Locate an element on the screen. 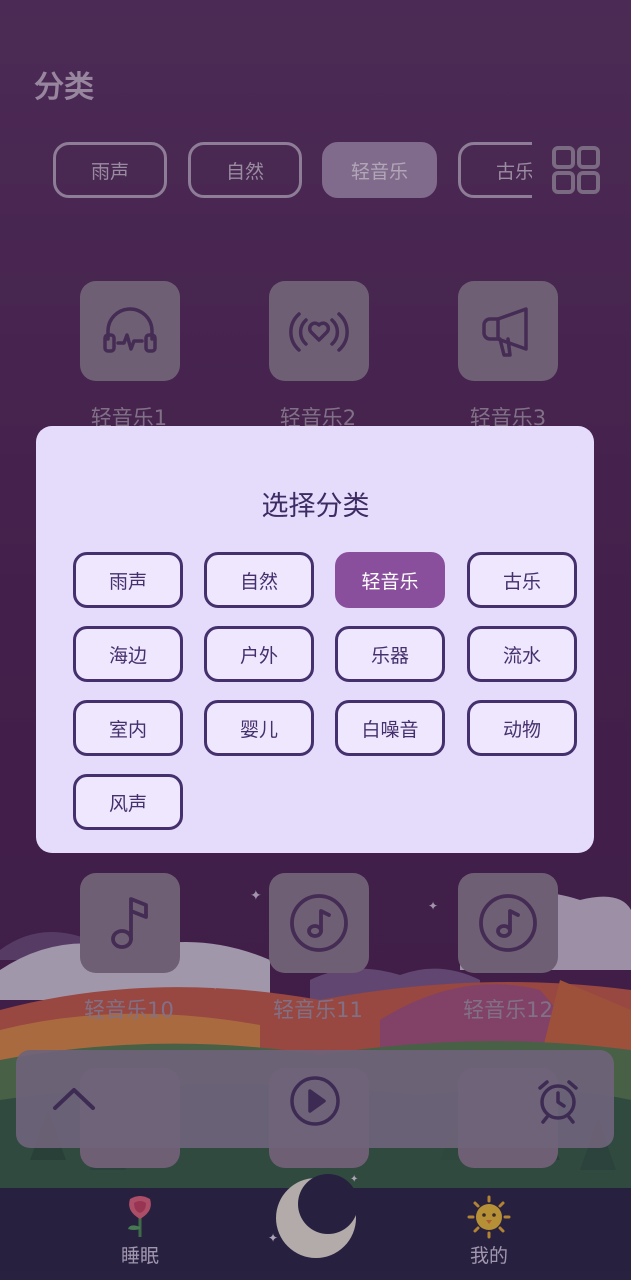  option-flowing-water: 流水 is located at coordinates (522, 654).